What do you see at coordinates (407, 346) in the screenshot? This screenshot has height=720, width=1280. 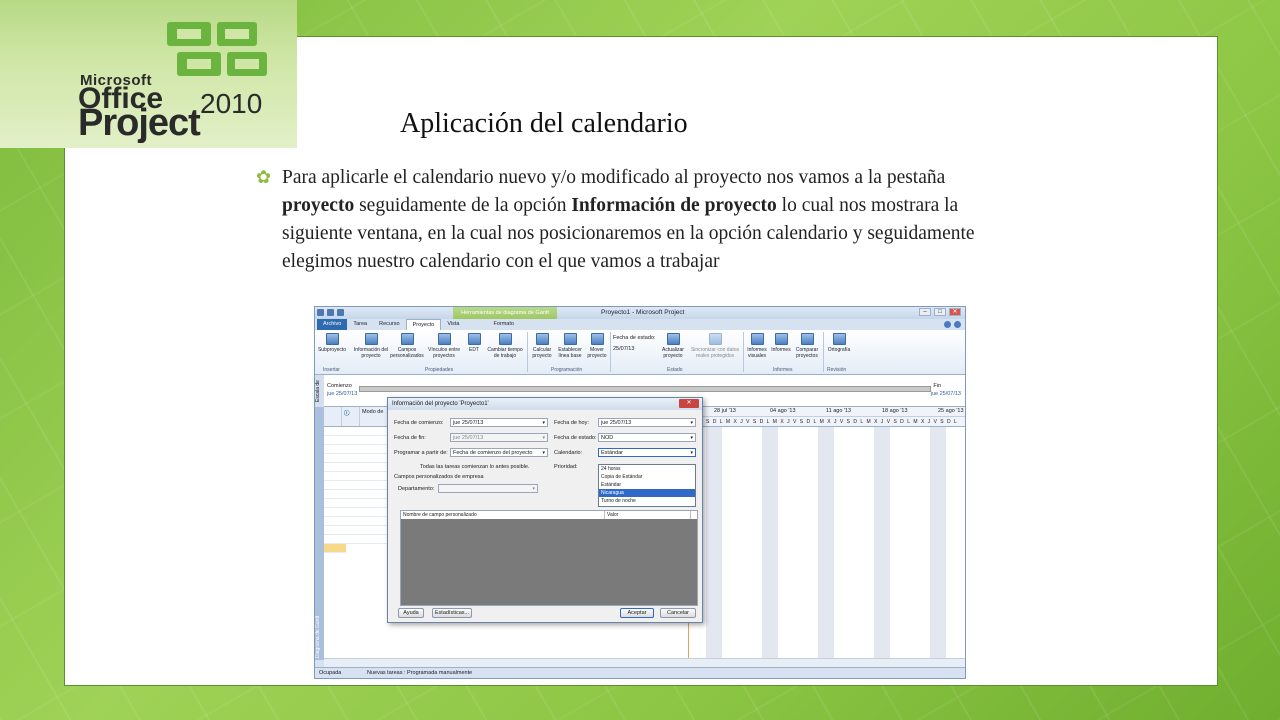 I see `campos-personalizados-button: Campos personalizados` at bounding box center [407, 346].